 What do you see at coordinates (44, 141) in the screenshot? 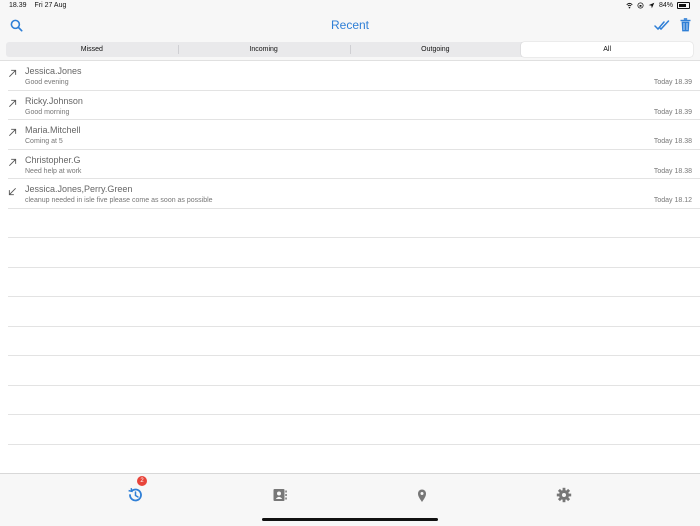
I see `call-message: Coming at 5` at bounding box center [44, 141].